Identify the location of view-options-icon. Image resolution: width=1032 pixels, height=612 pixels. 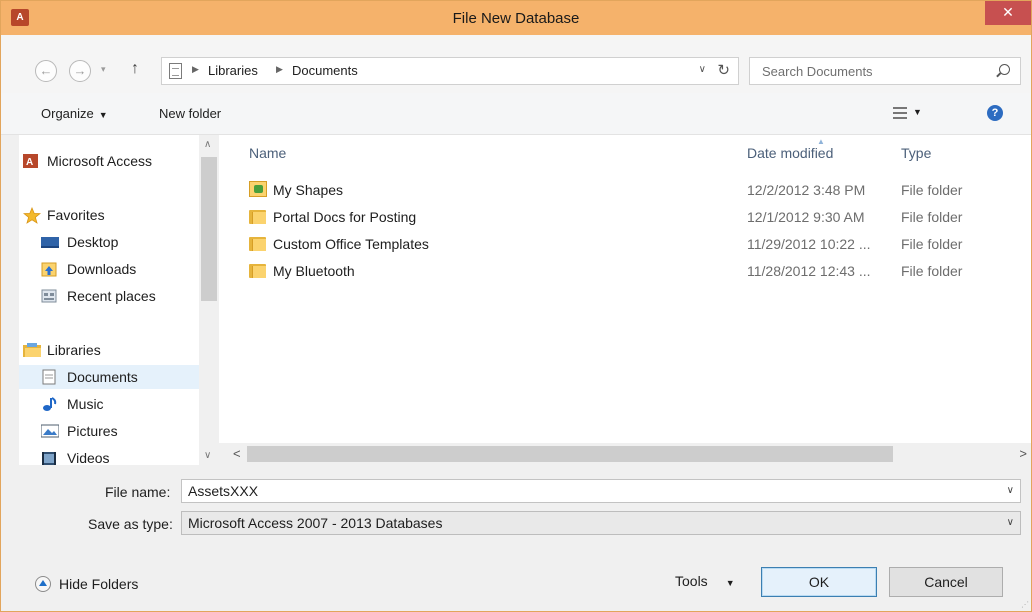
(900, 113).